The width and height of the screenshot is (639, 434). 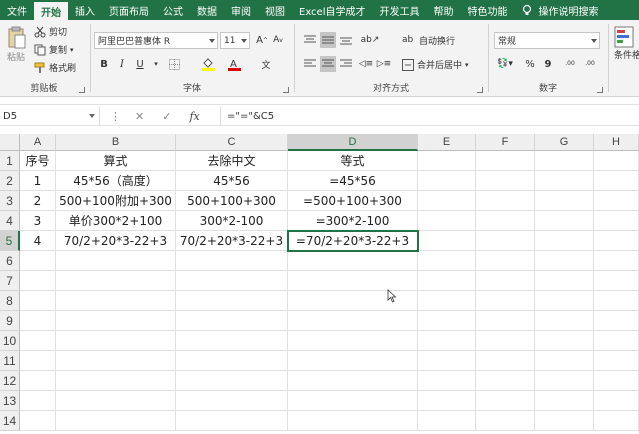 What do you see at coordinates (278, 40) in the screenshot?
I see `shrink-font-button: Av` at bounding box center [278, 40].